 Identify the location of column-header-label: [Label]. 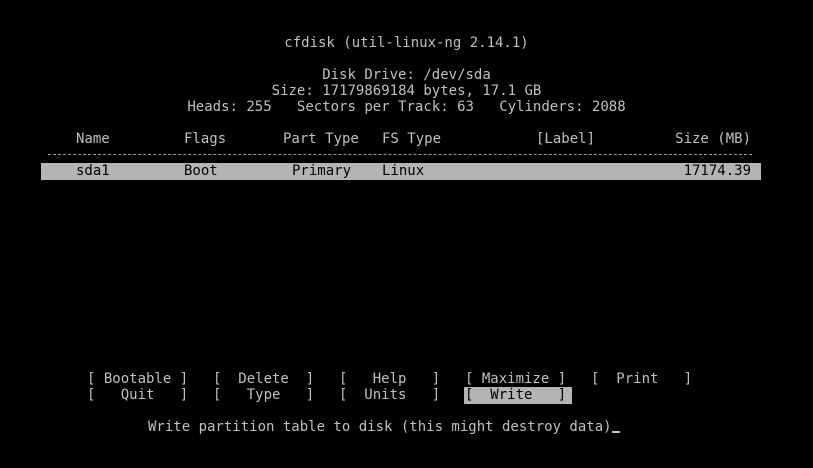
(566, 139).